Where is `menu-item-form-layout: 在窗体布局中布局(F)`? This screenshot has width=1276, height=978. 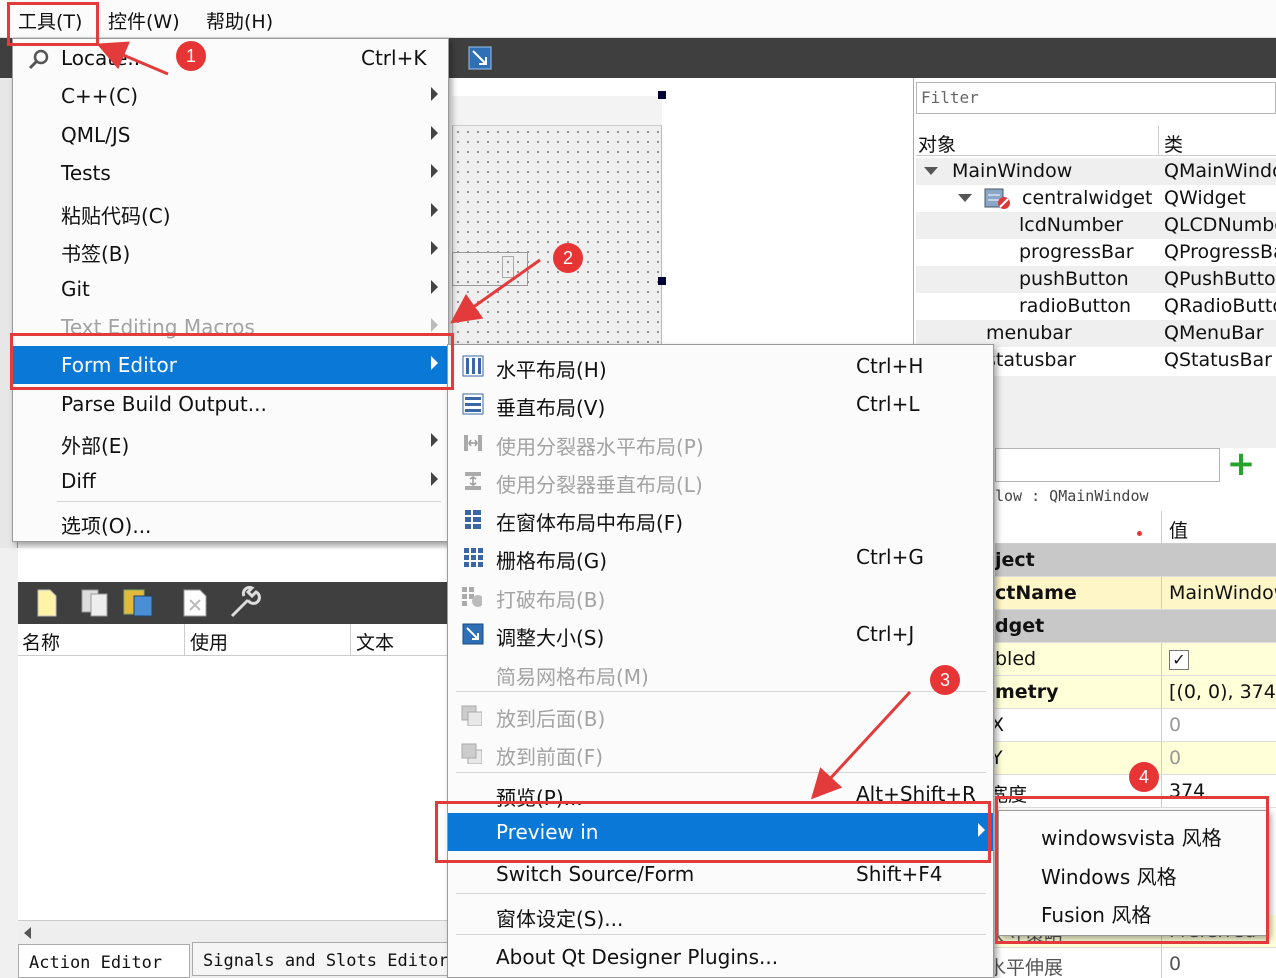
menu-item-form-layout: 在窗体布局中布局(F) is located at coordinates (720, 519).